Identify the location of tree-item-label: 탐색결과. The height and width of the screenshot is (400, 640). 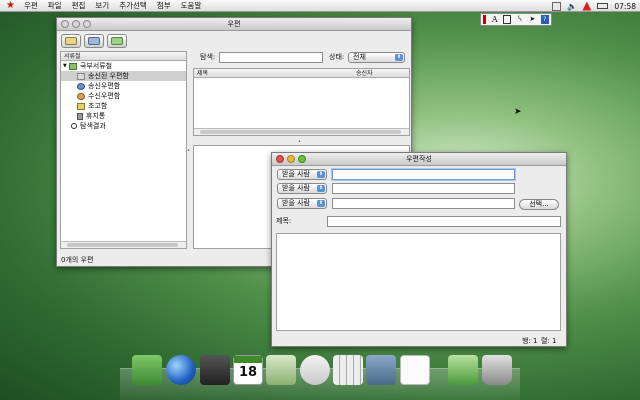
(93, 126).